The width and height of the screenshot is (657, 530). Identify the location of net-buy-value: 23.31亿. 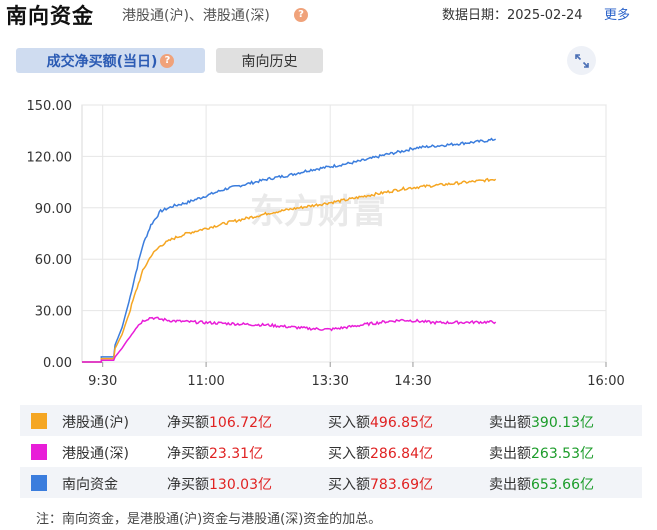
(236, 454).